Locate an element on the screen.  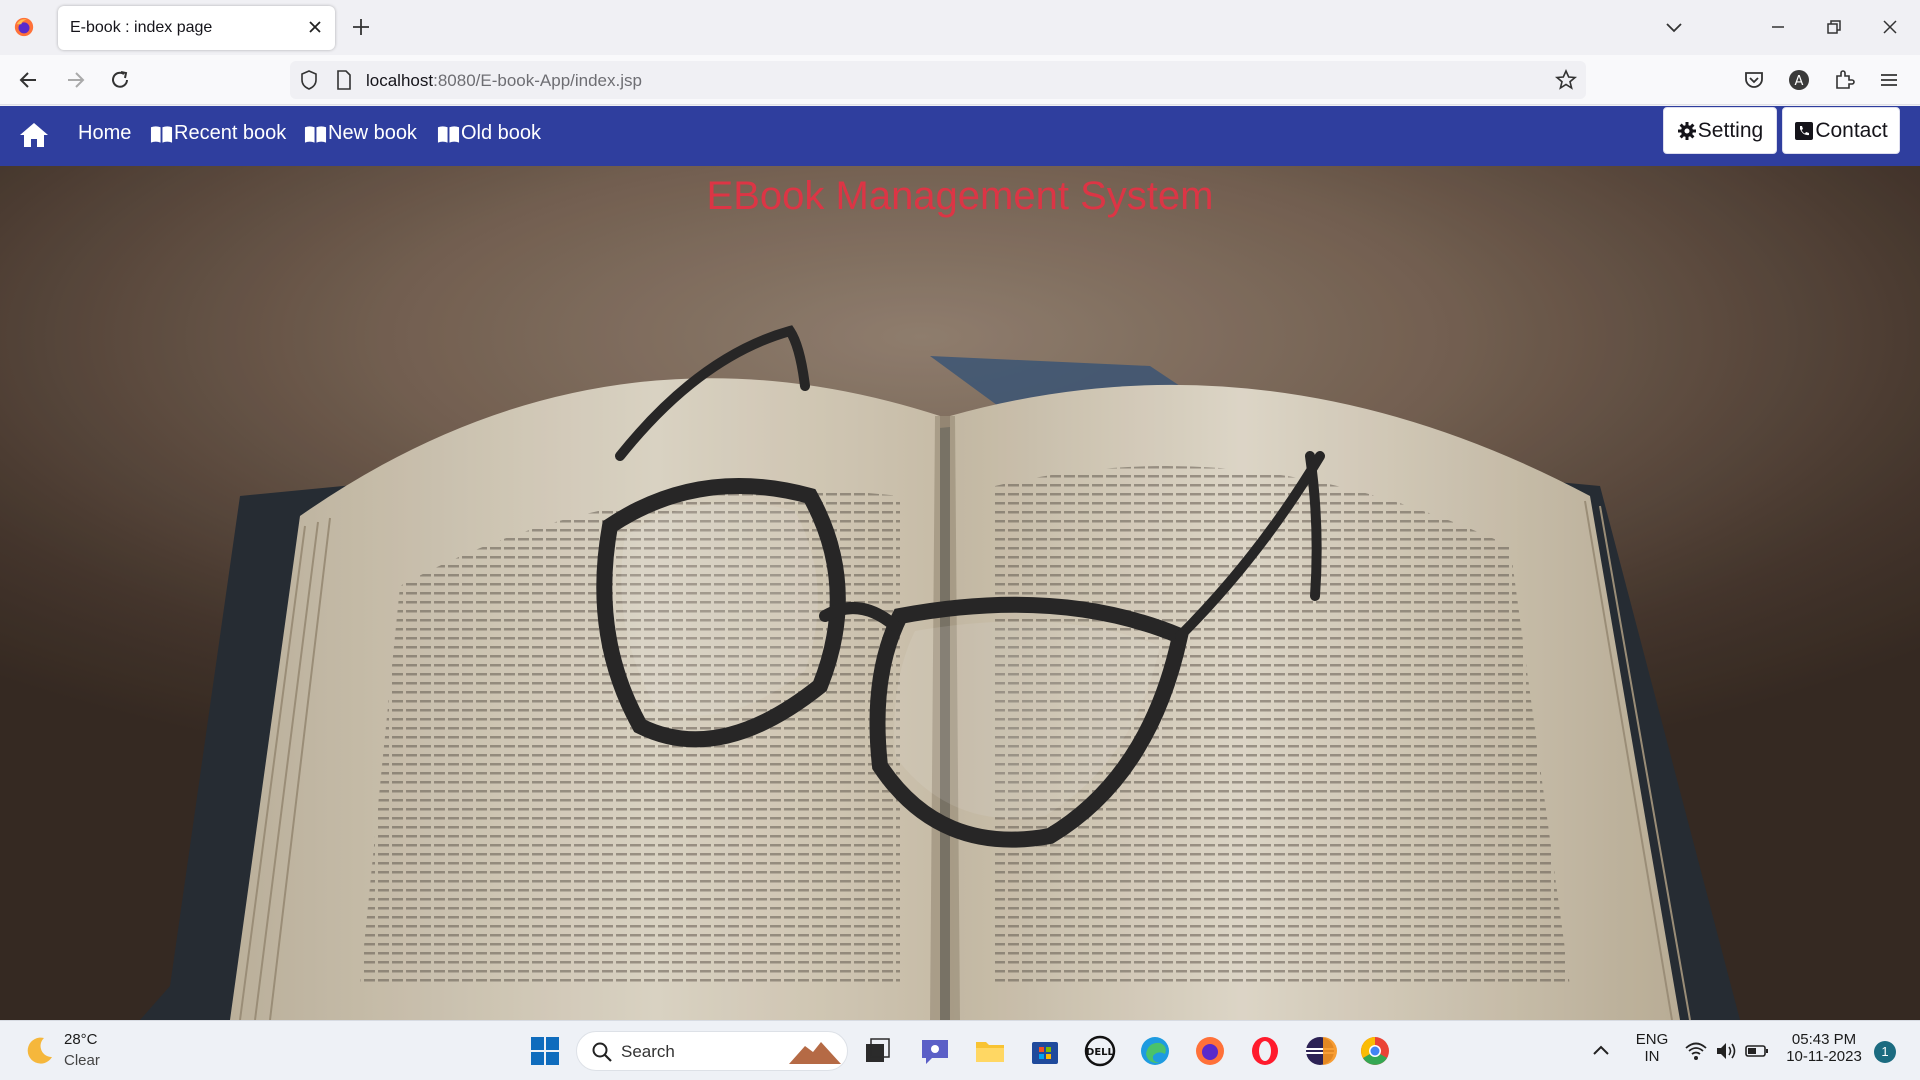
nav-link-old-book: Old book is located at coordinates (489, 133).